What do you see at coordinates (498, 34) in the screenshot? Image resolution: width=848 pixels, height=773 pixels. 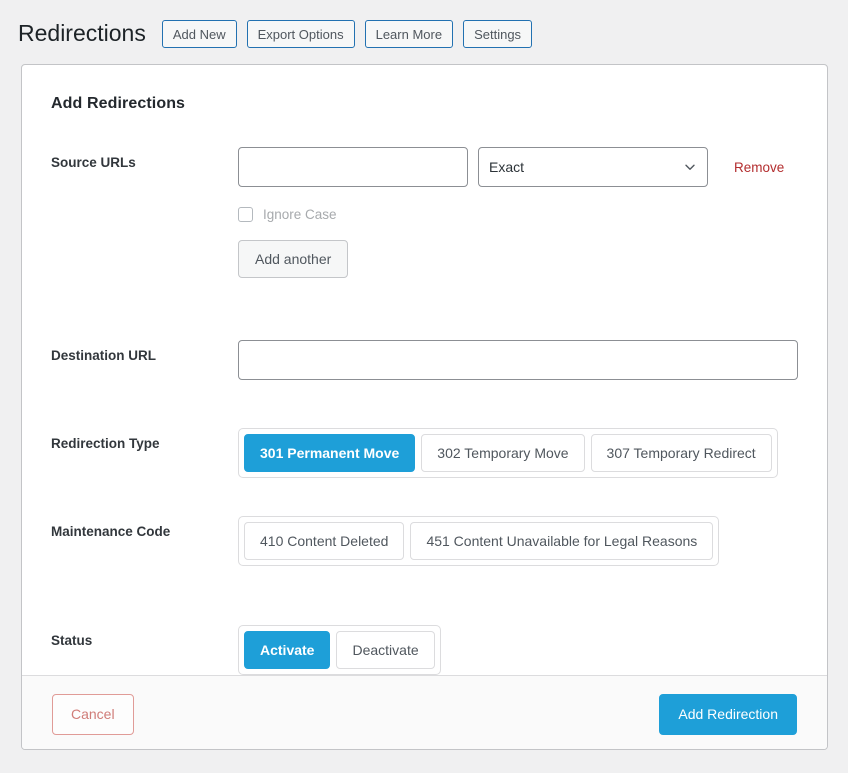 I see `settings-button: Settings` at bounding box center [498, 34].